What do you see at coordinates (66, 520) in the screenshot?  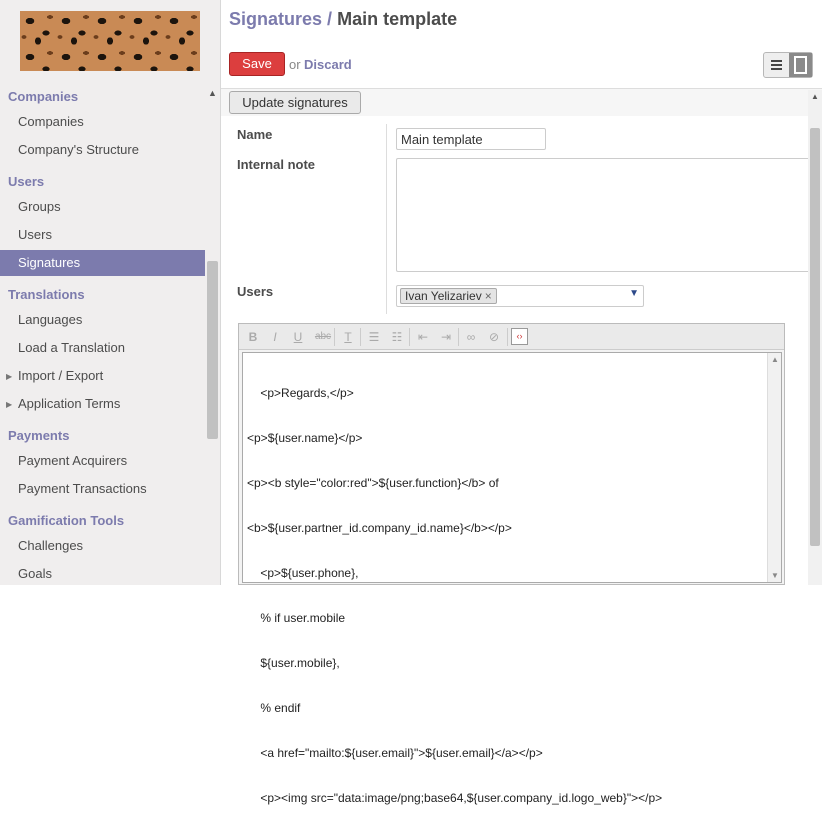 I see `nav-section-gamification: Gamification Tools` at bounding box center [66, 520].